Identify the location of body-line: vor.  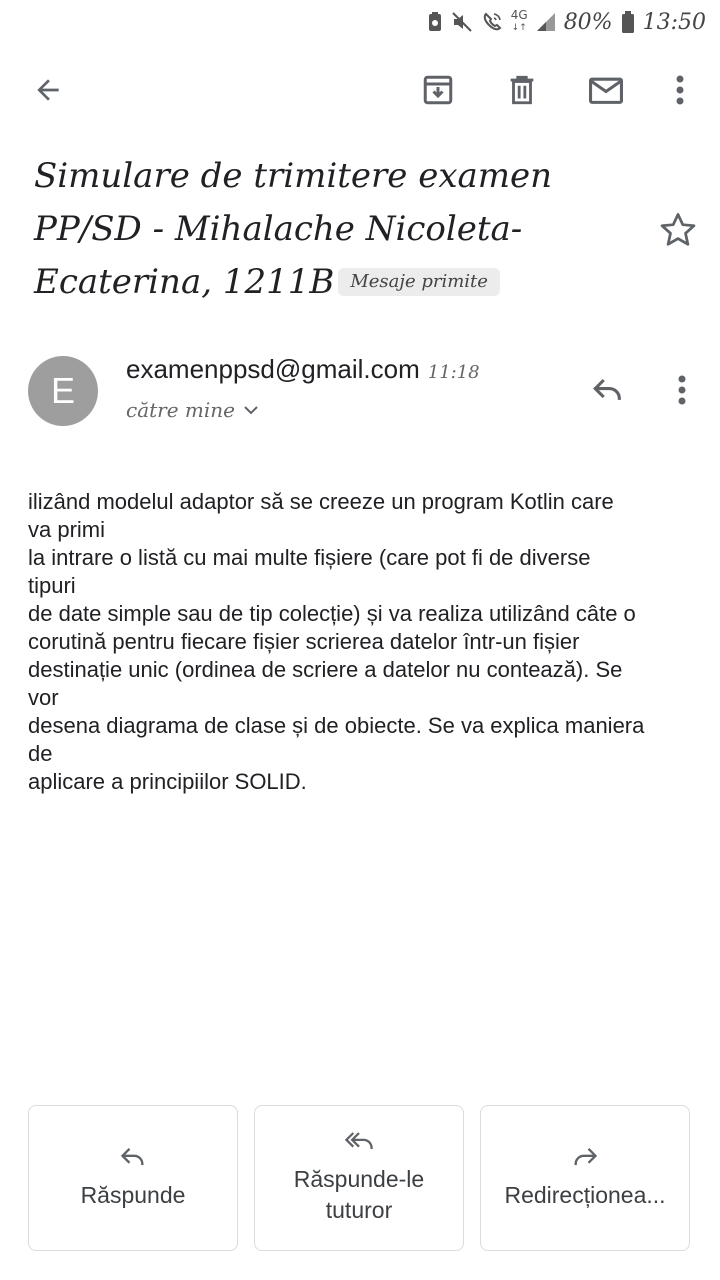
(43, 697).